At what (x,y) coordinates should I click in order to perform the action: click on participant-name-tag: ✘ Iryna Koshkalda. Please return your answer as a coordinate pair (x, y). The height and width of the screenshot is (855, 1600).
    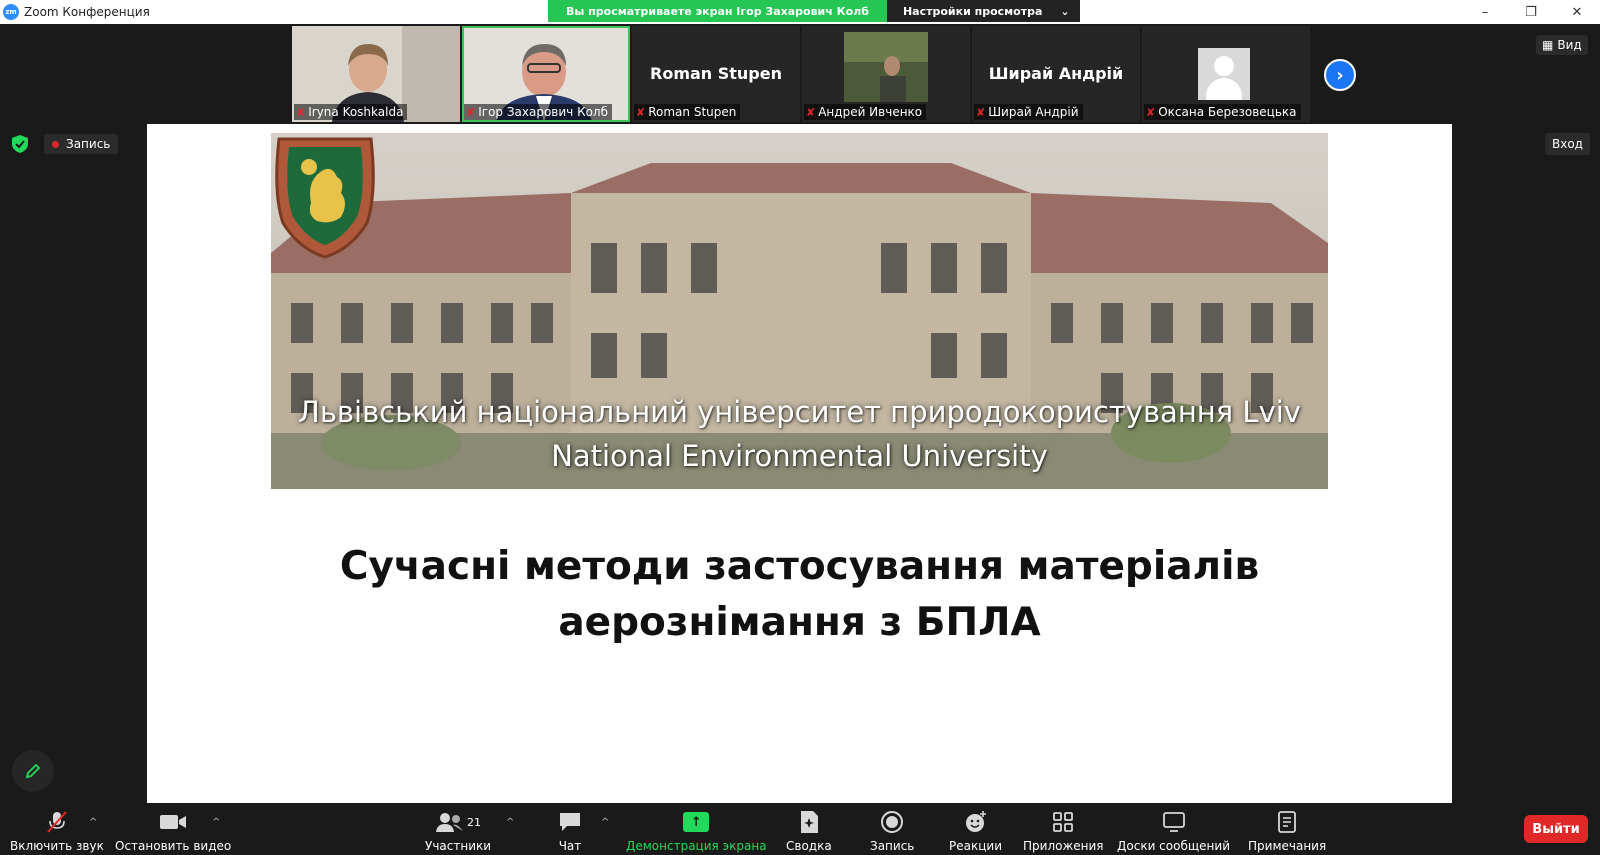
    Looking at the image, I should click on (351, 112).